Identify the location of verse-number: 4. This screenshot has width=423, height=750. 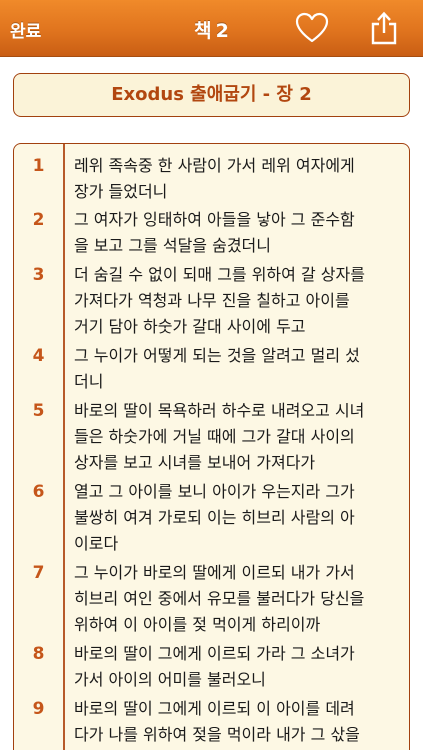
(38, 356).